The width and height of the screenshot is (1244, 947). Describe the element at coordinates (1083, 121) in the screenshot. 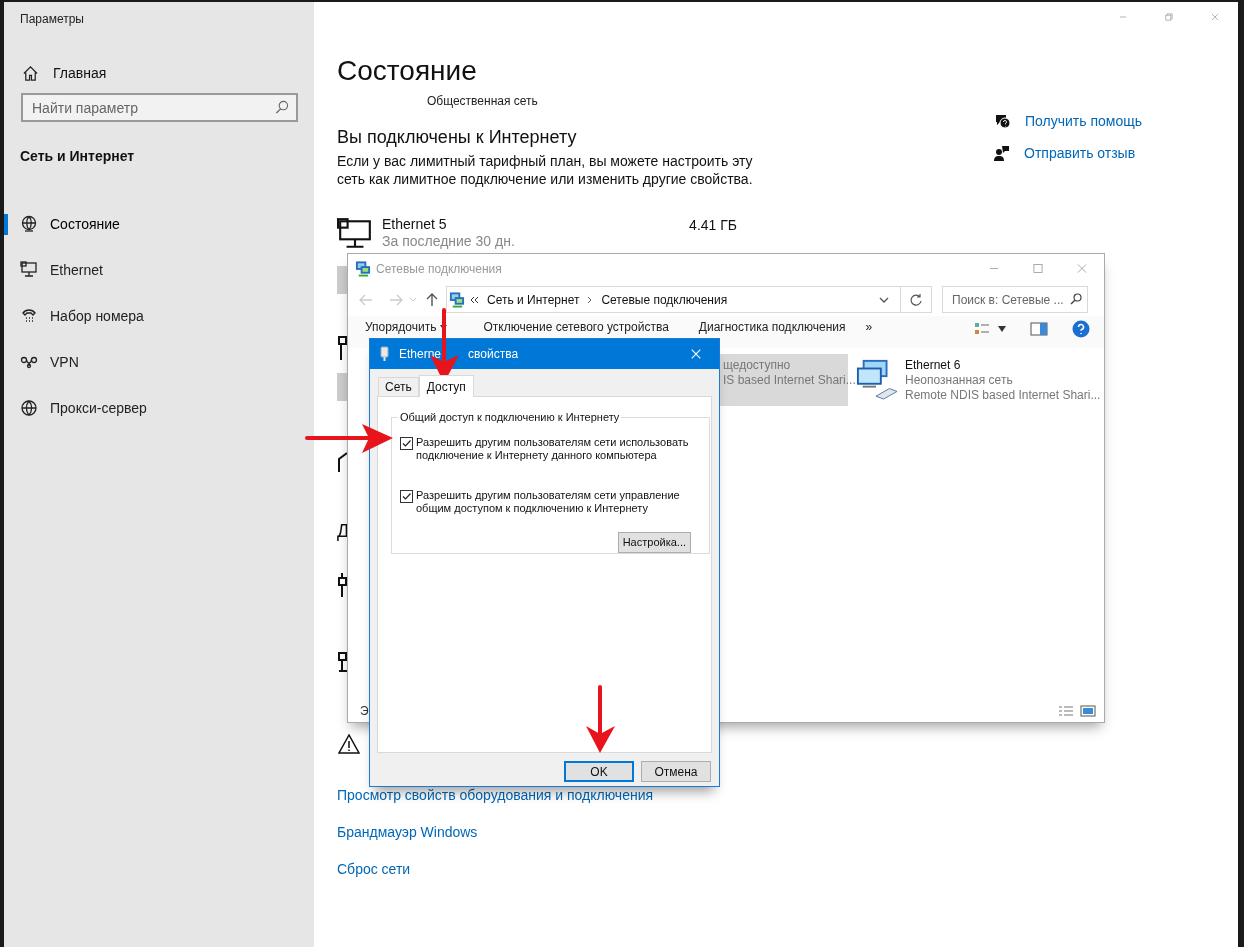

I see `link: Получить помощь` at that location.